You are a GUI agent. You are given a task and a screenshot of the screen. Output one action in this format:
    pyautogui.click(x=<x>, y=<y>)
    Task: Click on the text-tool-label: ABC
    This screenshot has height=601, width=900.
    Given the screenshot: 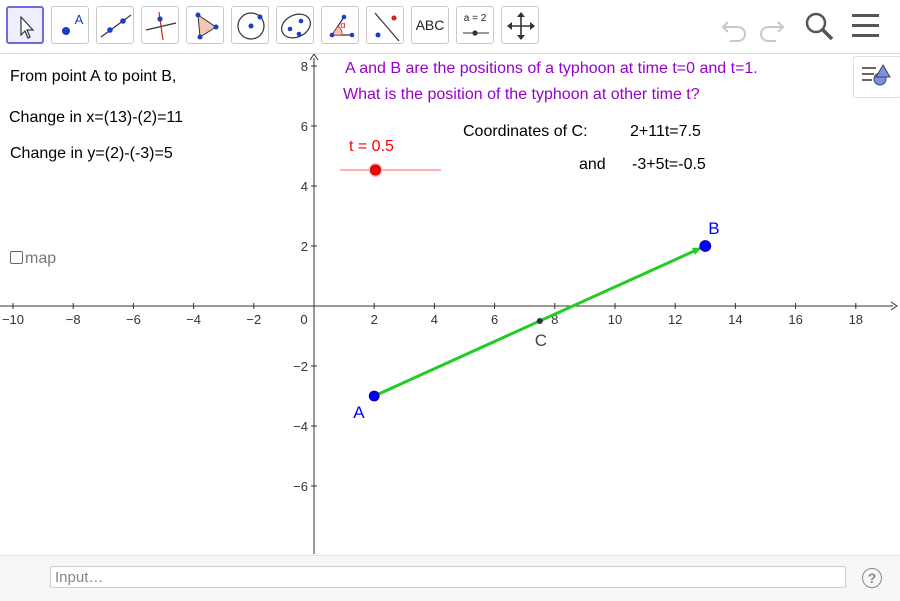 What is the action you would take?
    pyautogui.click(x=430, y=25)
    